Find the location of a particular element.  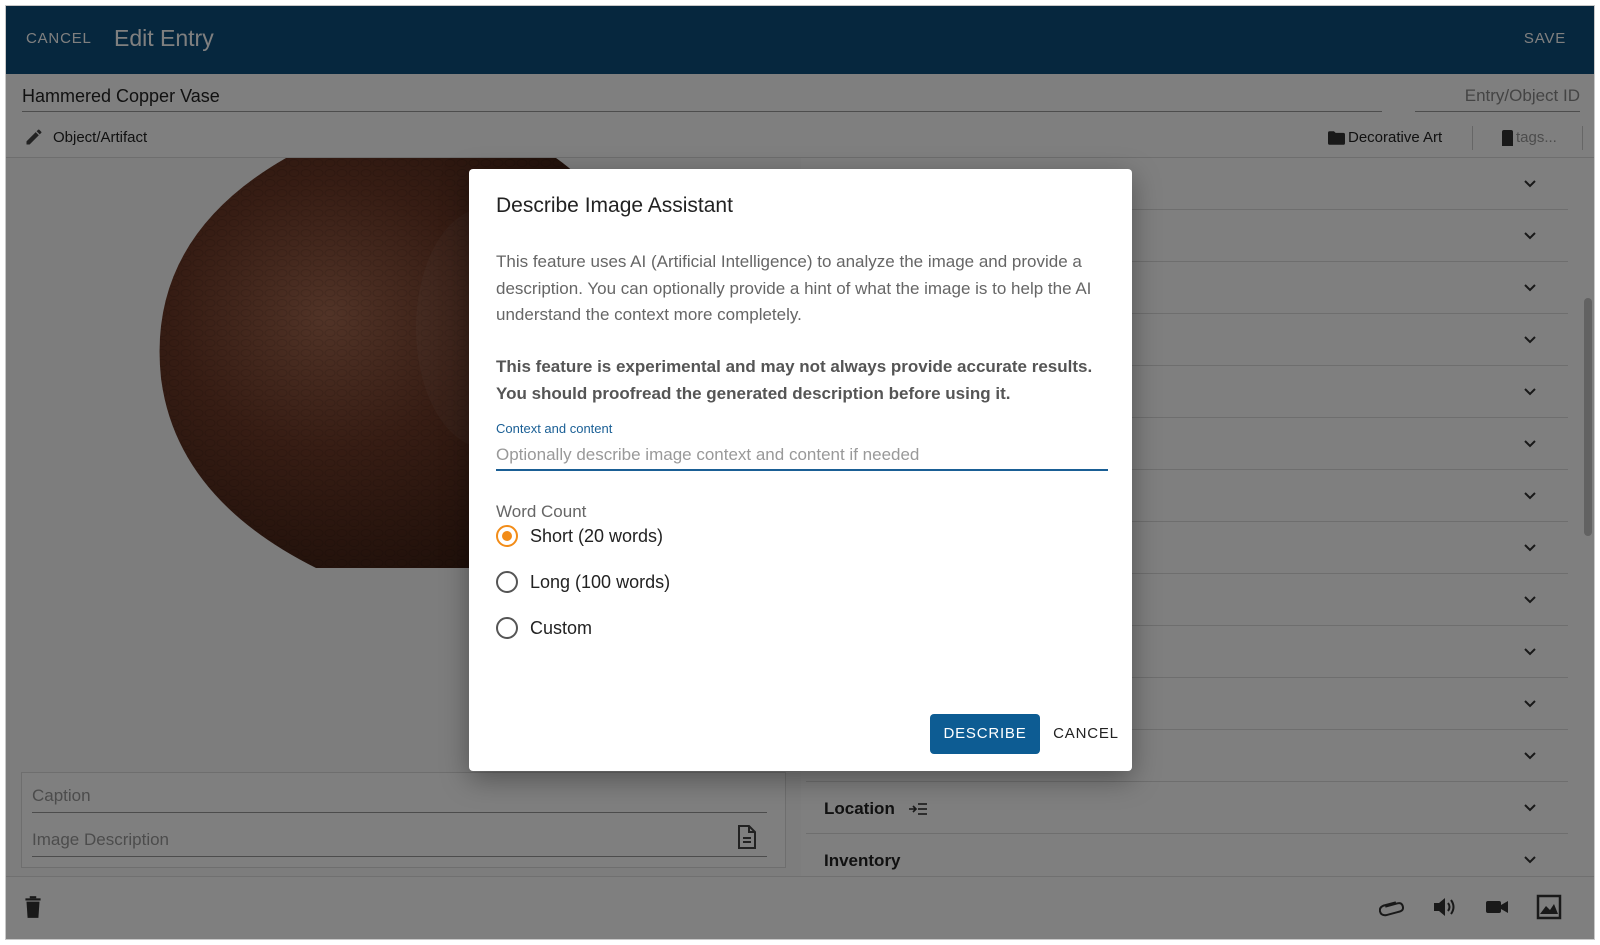

dialog-cancel-button: CANCEL is located at coordinates (1086, 734).